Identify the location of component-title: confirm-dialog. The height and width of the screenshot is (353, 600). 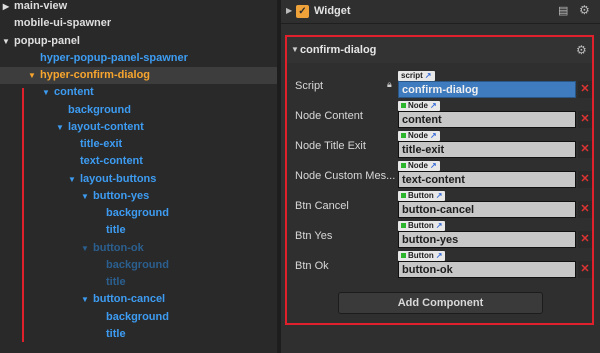
(338, 50).